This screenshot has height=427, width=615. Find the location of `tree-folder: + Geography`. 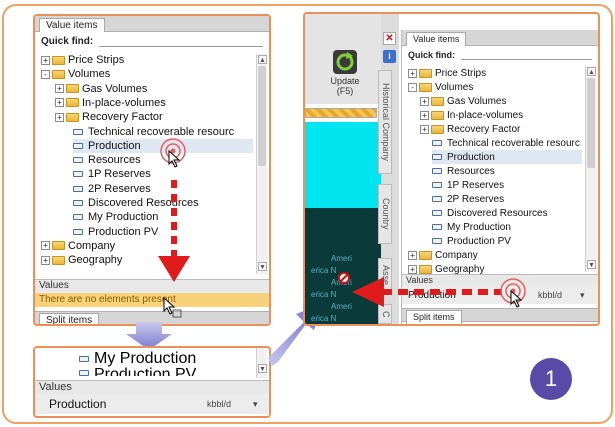

tree-folder: + Geography is located at coordinates (81, 260).